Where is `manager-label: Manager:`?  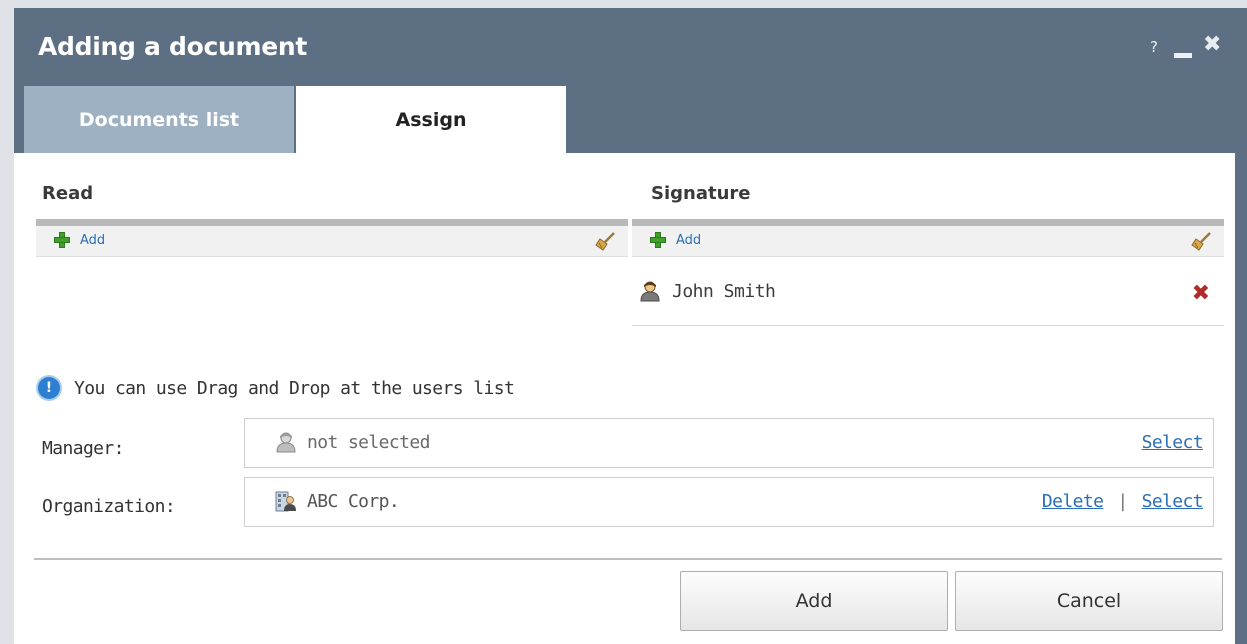 manager-label: Manager: is located at coordinates (83, 448).